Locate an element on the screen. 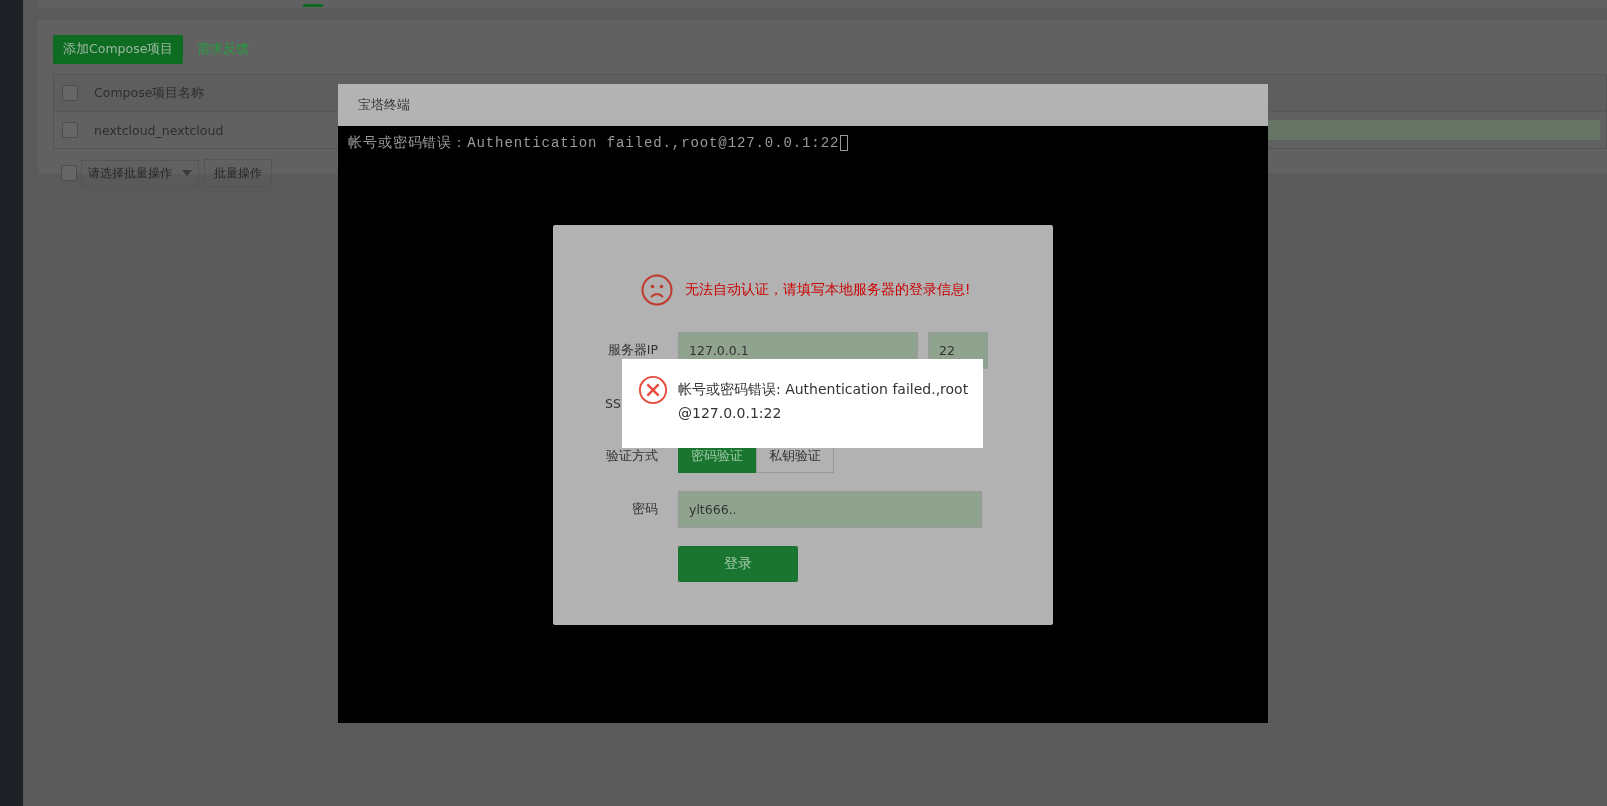 This screenshot has width=1607, height=806. add-compose-button: 添加Compose项目 is located at coordinates (118, 49).